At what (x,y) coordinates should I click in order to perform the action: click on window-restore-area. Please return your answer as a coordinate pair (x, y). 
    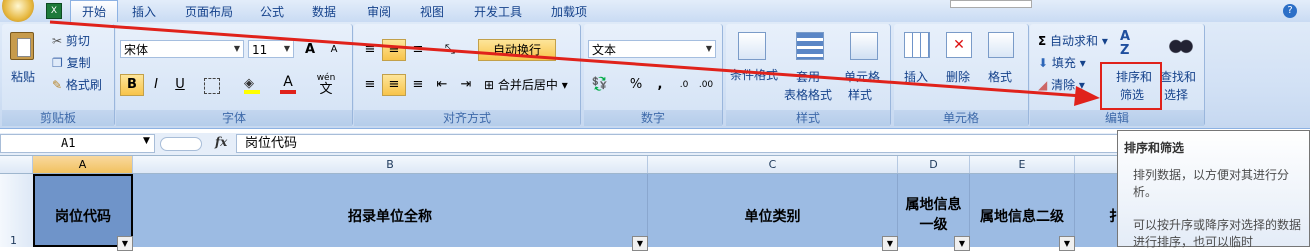
    Looking at the image, I should click on (991, 4).